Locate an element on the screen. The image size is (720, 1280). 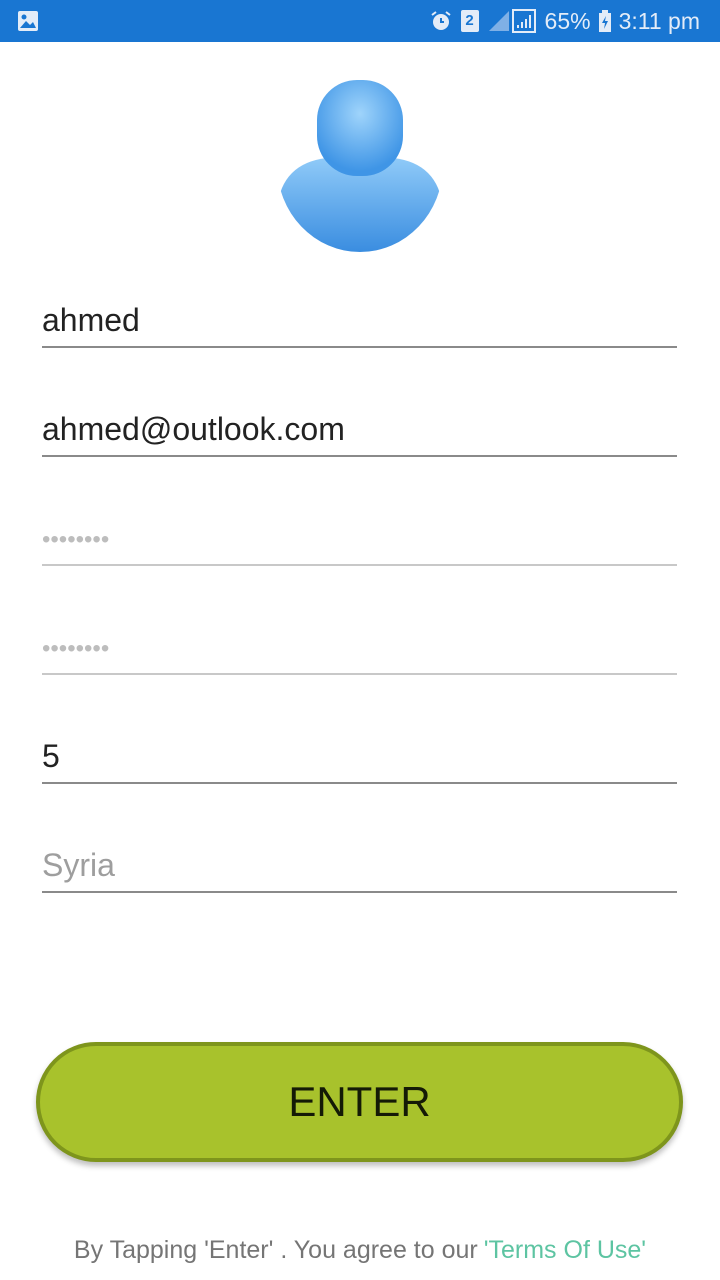
enter-button: ENTER is located at coordinates (359, 1102).